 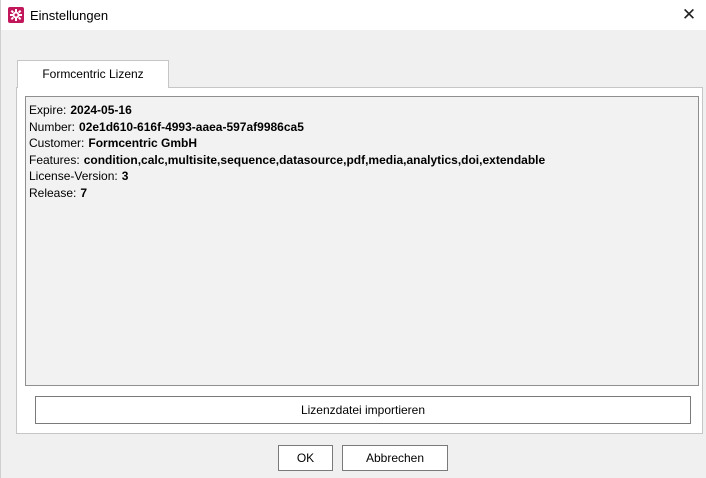 I want to click on license-row-release: Release: 7, so click(x=363, y=193).